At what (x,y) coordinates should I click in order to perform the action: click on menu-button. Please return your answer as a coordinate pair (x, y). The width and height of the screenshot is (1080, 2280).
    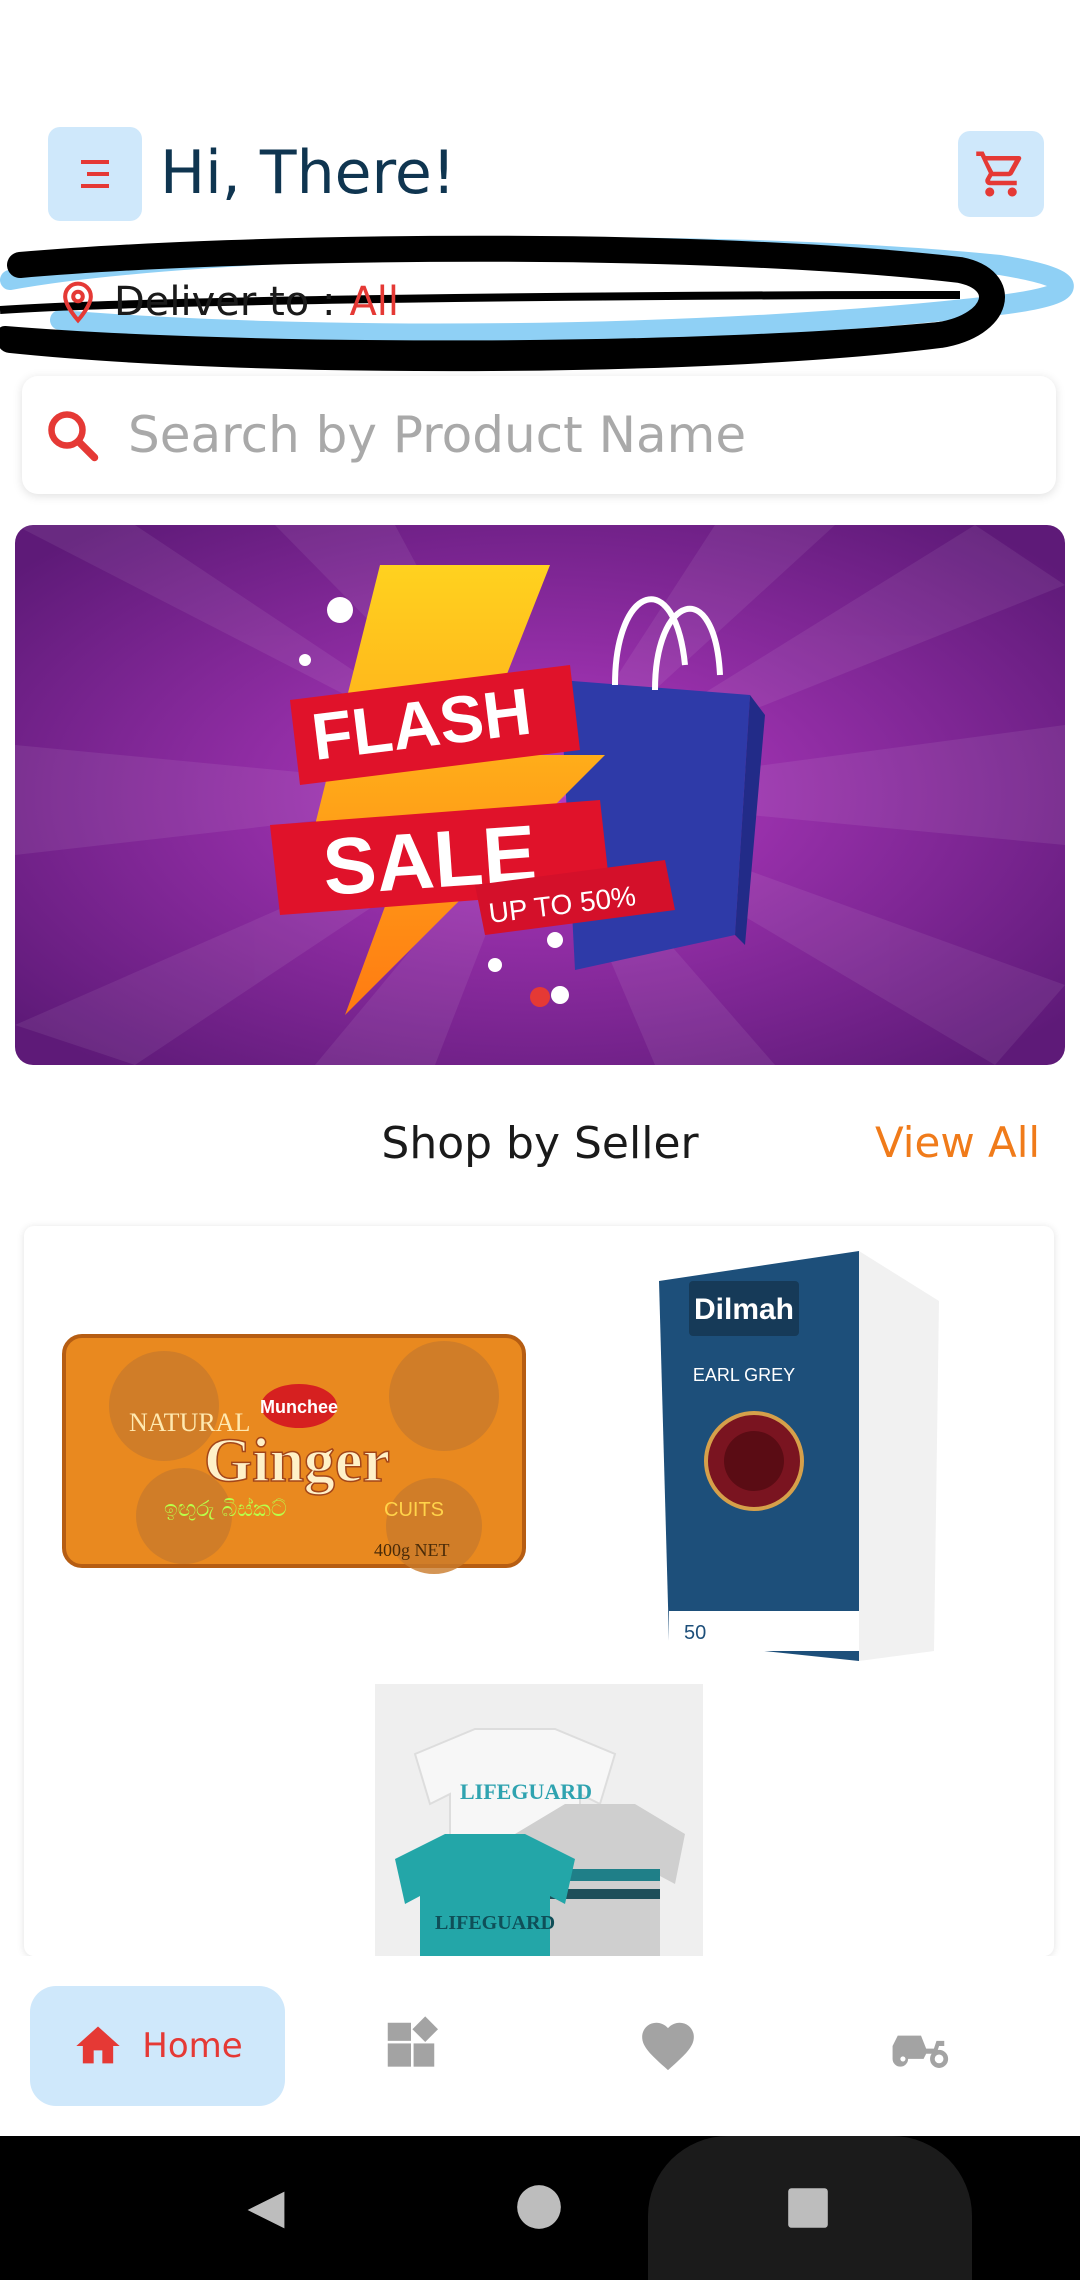
    Looking at the image, I should click on (95, 174).